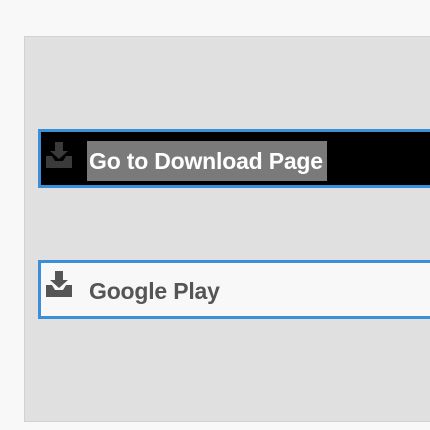 The width and height of the screenshot is (430, 430). I want to click on google-play-button: Google Play, so click(234, 289).